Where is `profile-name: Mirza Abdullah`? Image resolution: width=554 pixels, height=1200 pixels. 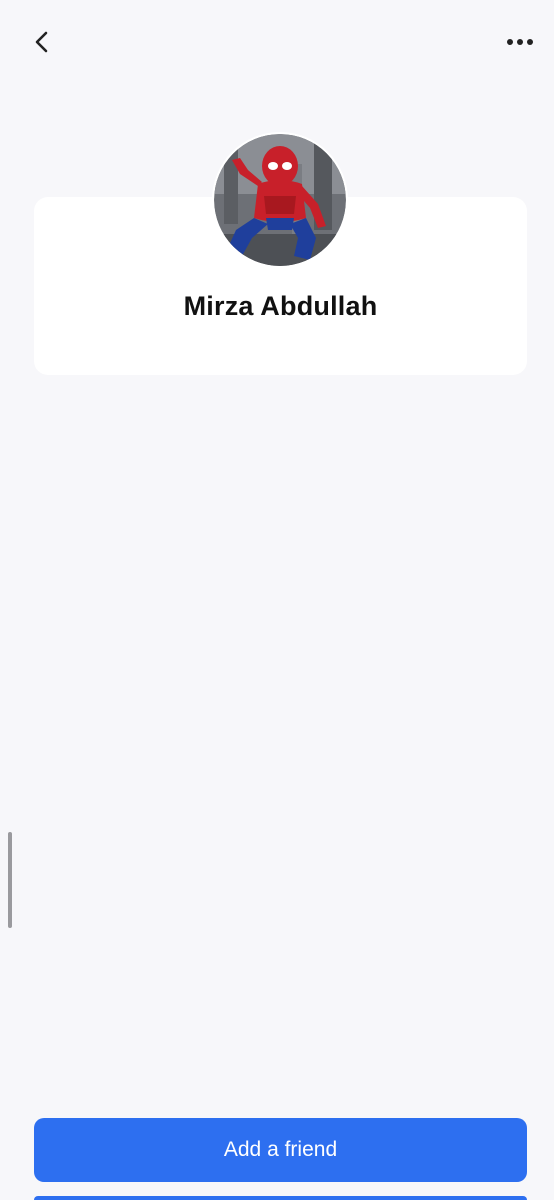
profile-name: Mirza Abdullah is located at coordinates (280, 306).